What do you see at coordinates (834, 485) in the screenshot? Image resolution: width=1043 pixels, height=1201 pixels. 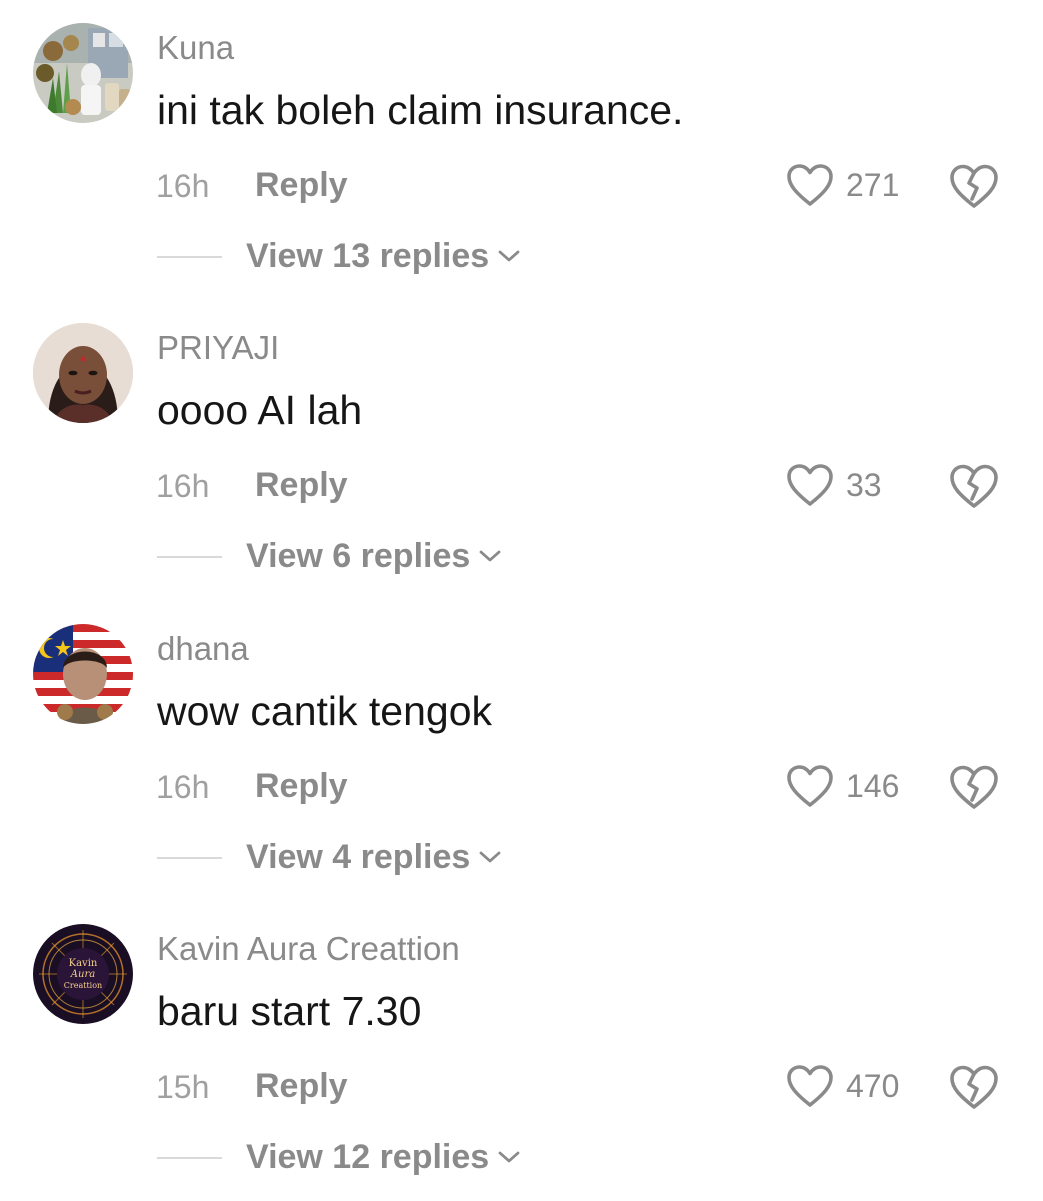 I see `like-button: 33` at bounding box center [834, 485].